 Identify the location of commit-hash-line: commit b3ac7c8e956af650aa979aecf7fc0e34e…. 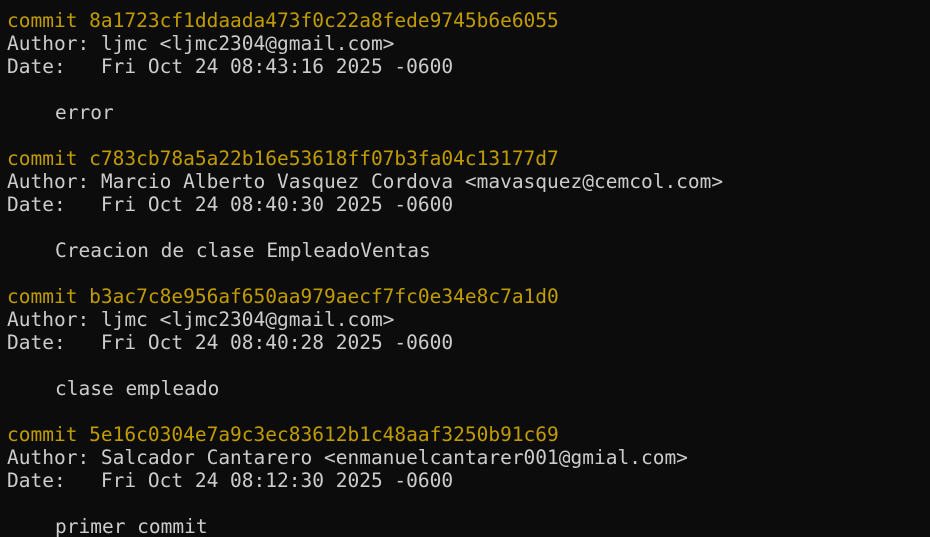
(283, 296).